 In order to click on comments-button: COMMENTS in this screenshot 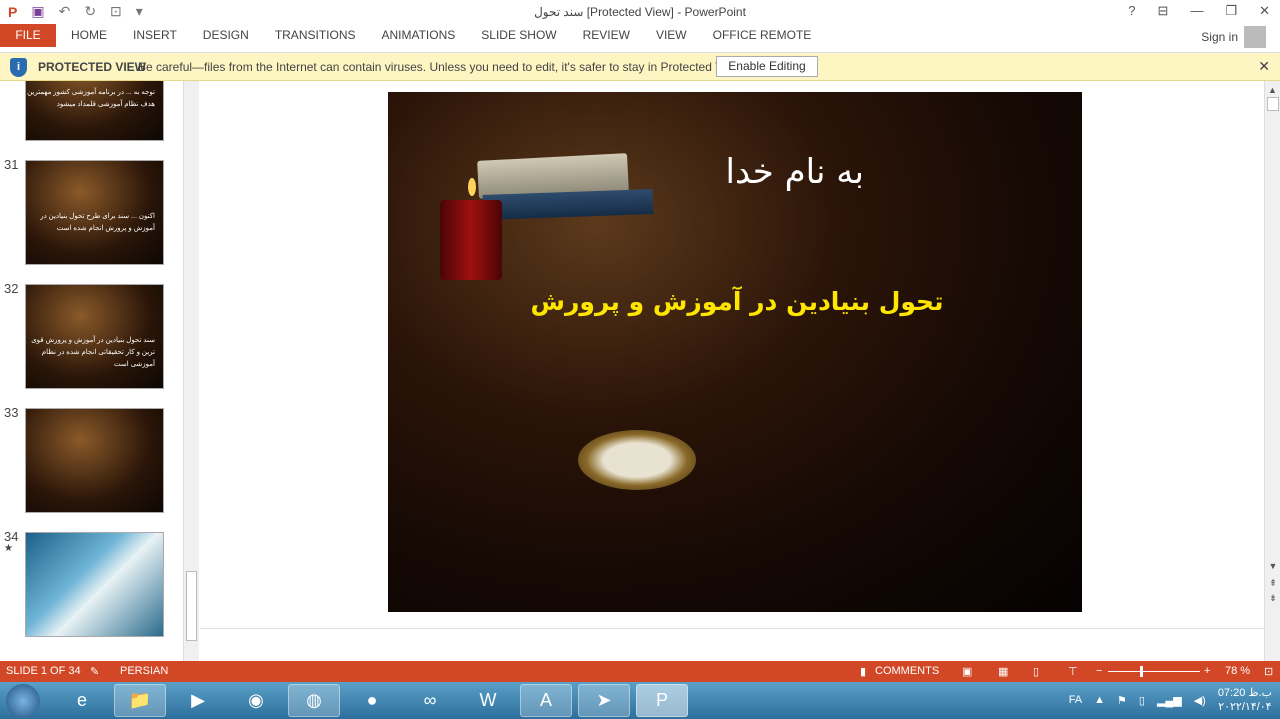, I will do `click(907, 671)`.